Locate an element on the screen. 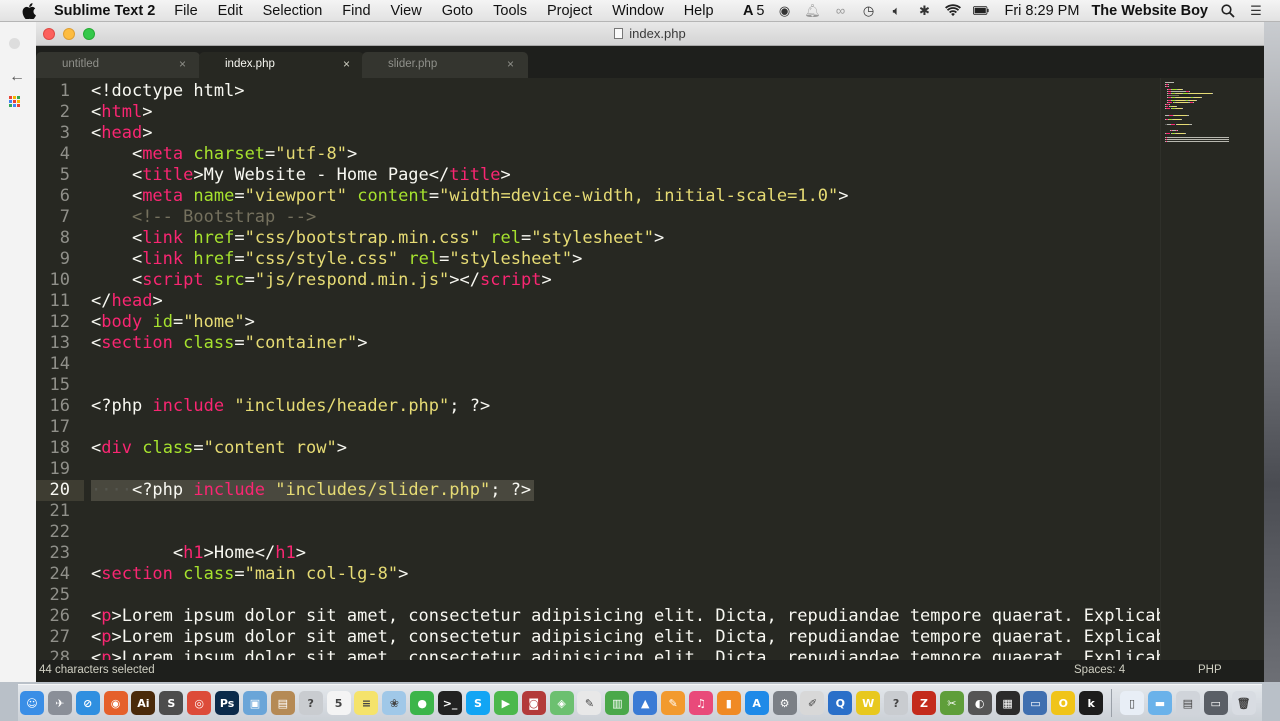 The width and height of the screenshot is (1280, 721). sublime-icon: S is located at coordinates (171, 703).